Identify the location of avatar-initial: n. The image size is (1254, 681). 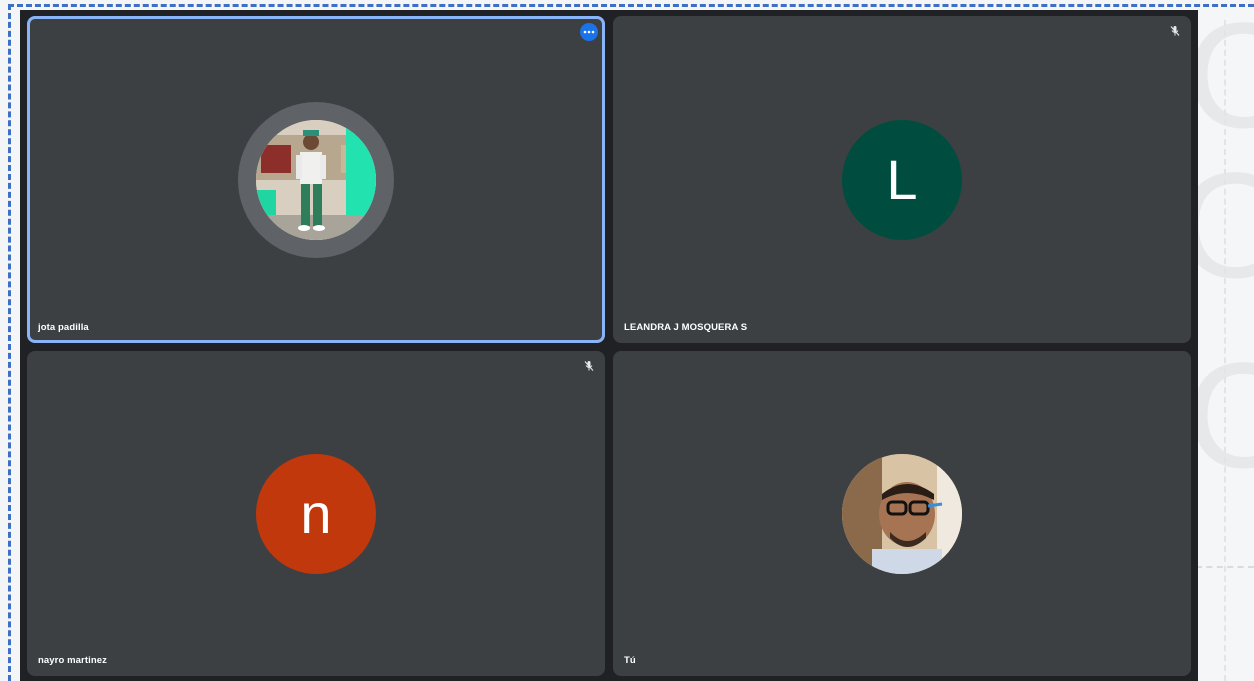
(316, 513).